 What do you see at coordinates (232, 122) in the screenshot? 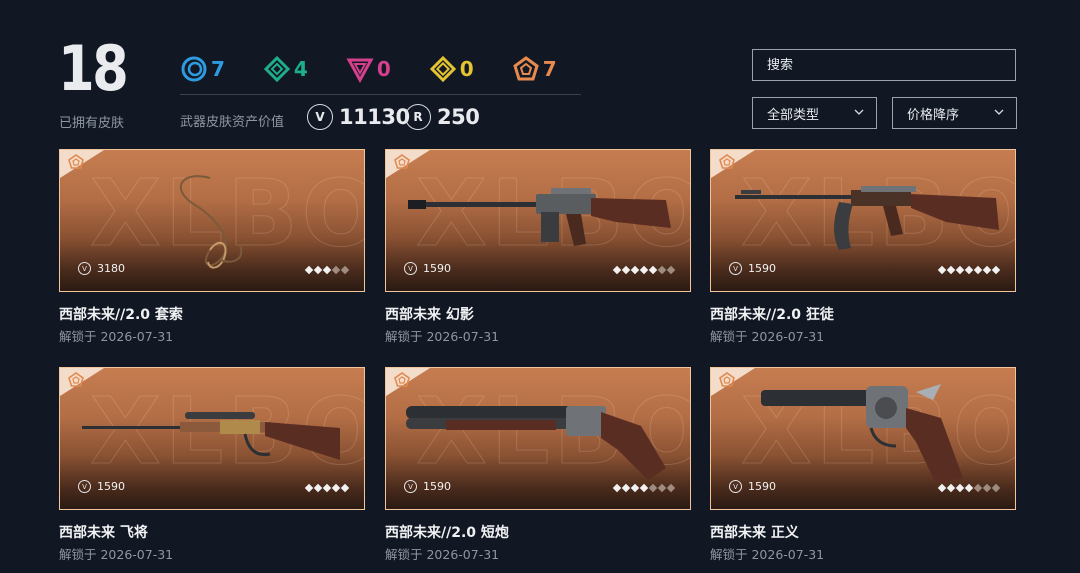
I see `asset-value-label: 武器皮肤资产价值` at bounding box center [232, 122].